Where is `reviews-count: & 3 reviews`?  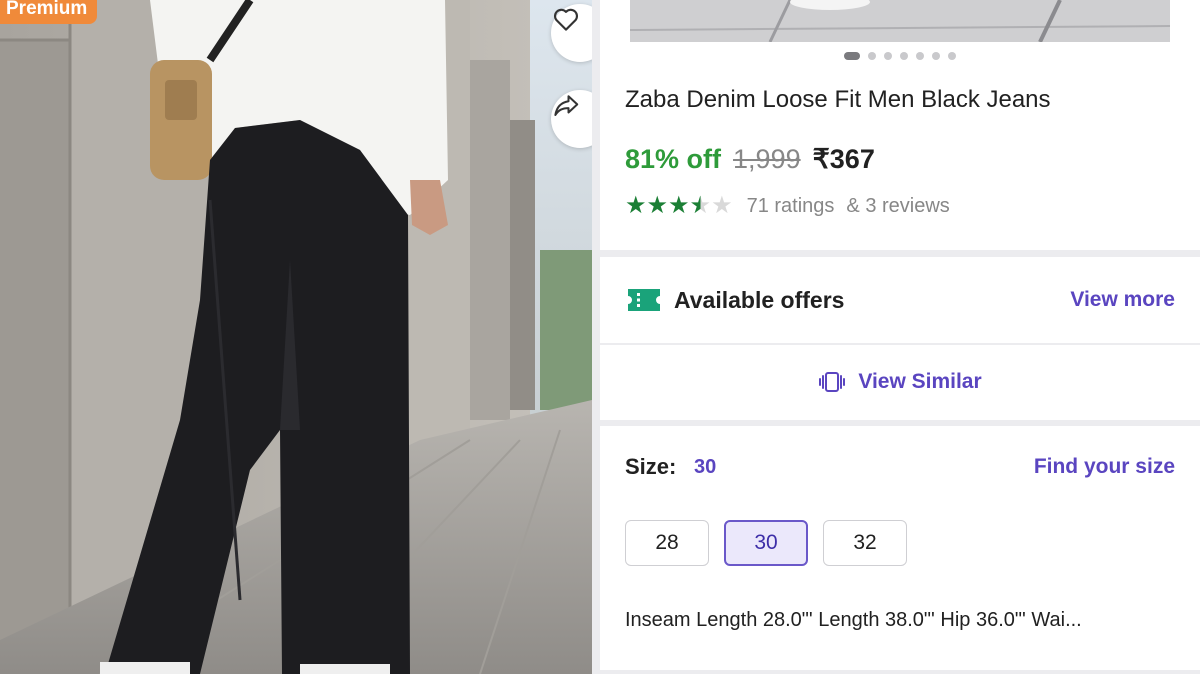 reviews-count: & 3 reviews is located at coordinates (898, 205).